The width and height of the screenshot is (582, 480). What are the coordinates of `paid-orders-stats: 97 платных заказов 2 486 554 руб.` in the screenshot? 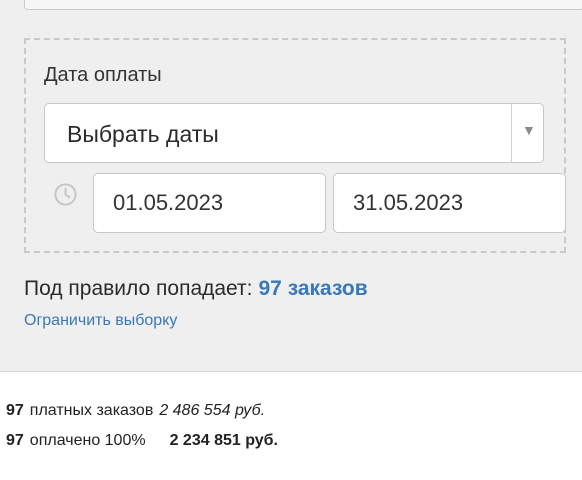 It's located at (135, 411).